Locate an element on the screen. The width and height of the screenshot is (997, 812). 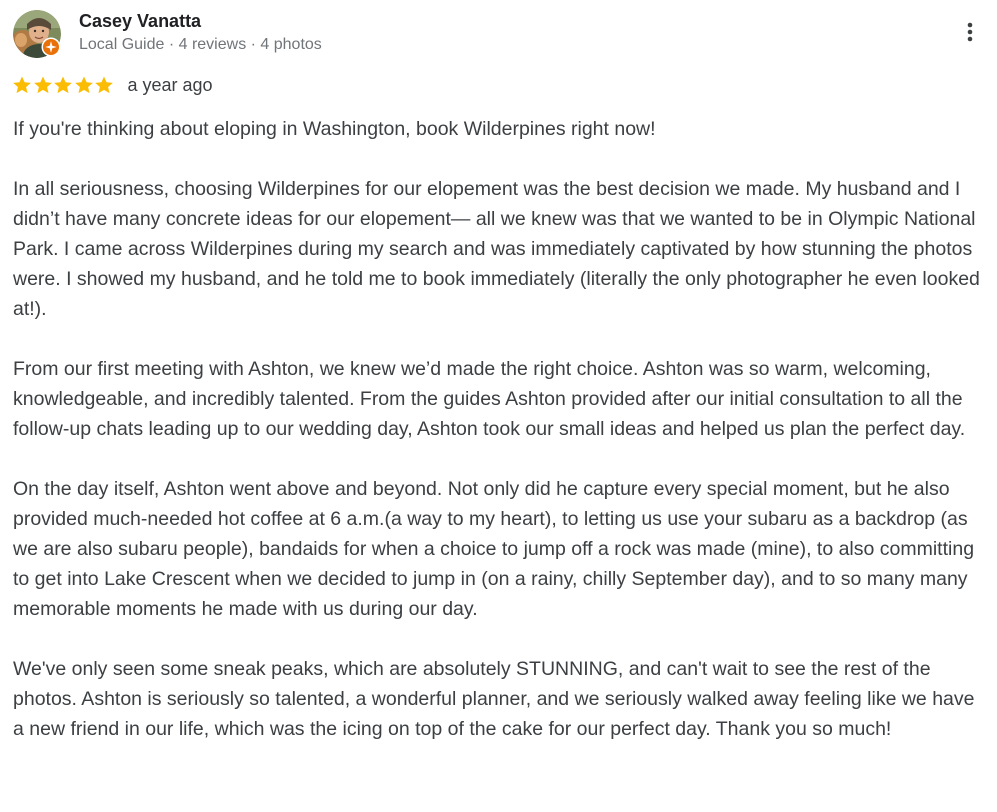
author-name: Casey Vanatta is located at coordinates (140, 21).